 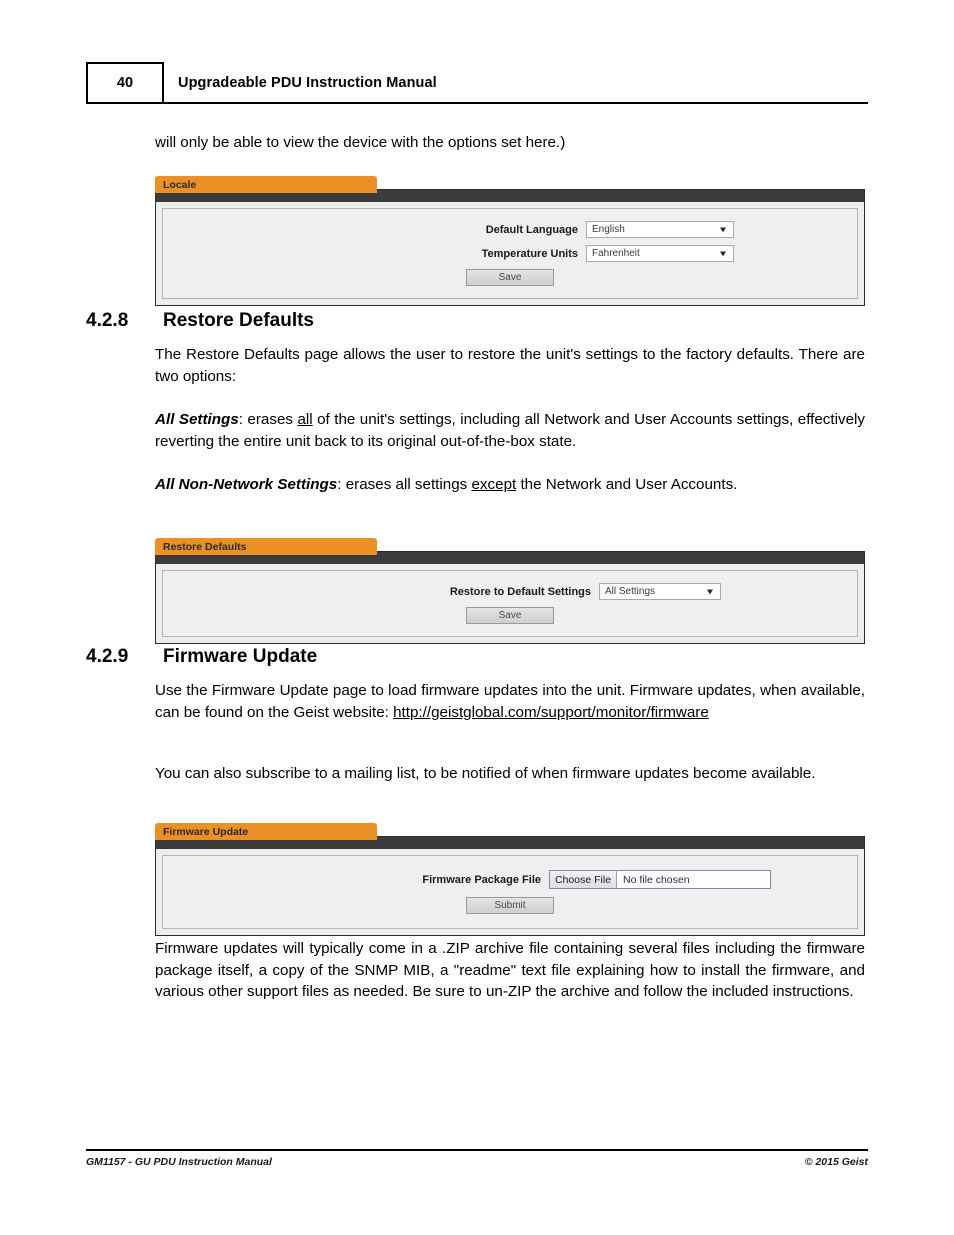 I want to click on all-non-network-before: : erases all settings, so click(x=404, y=484).